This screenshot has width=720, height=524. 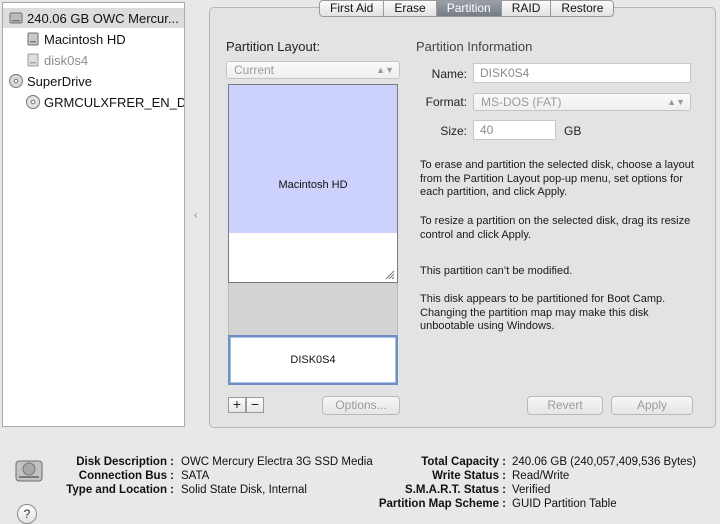 I want to click on tab-erase: Erase, so click(x=410, y=8).